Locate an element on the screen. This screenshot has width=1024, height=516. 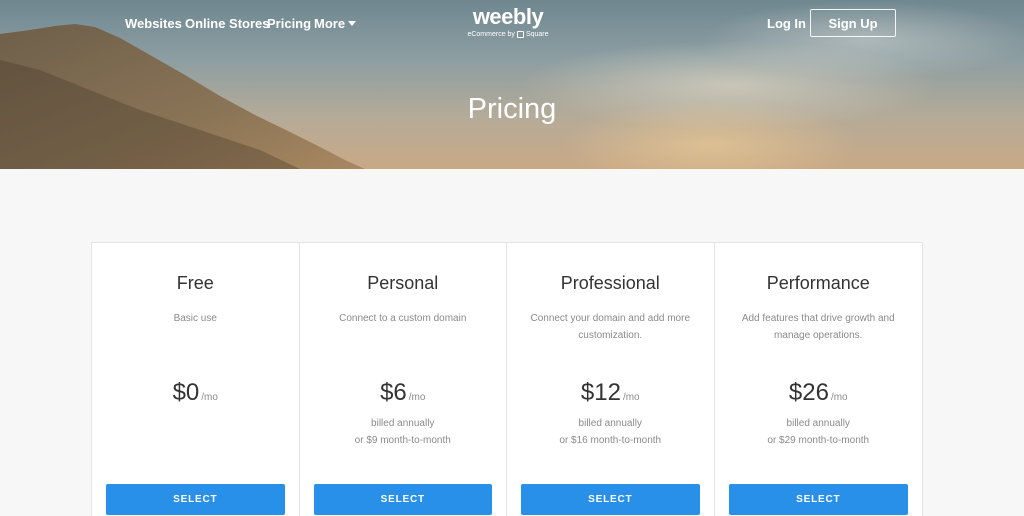
plan-billing: billed annually or $29 month-to-month is located at coordinates (819, 432).